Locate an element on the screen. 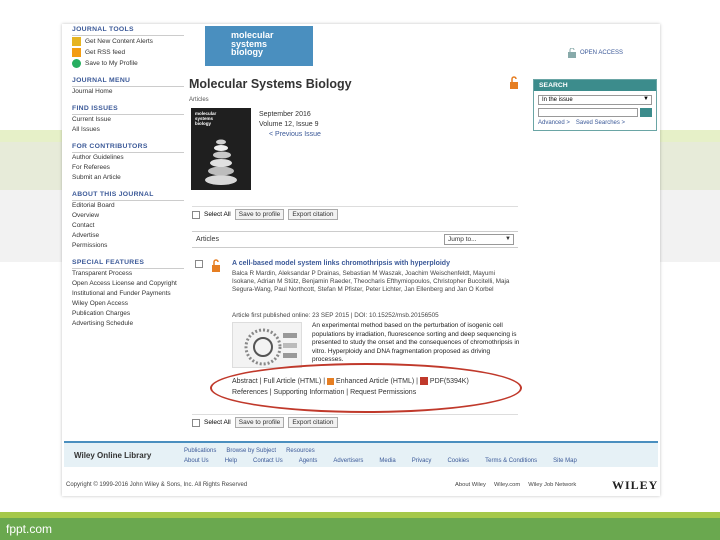  open-lock-icon is located at coordinates (572, 53).